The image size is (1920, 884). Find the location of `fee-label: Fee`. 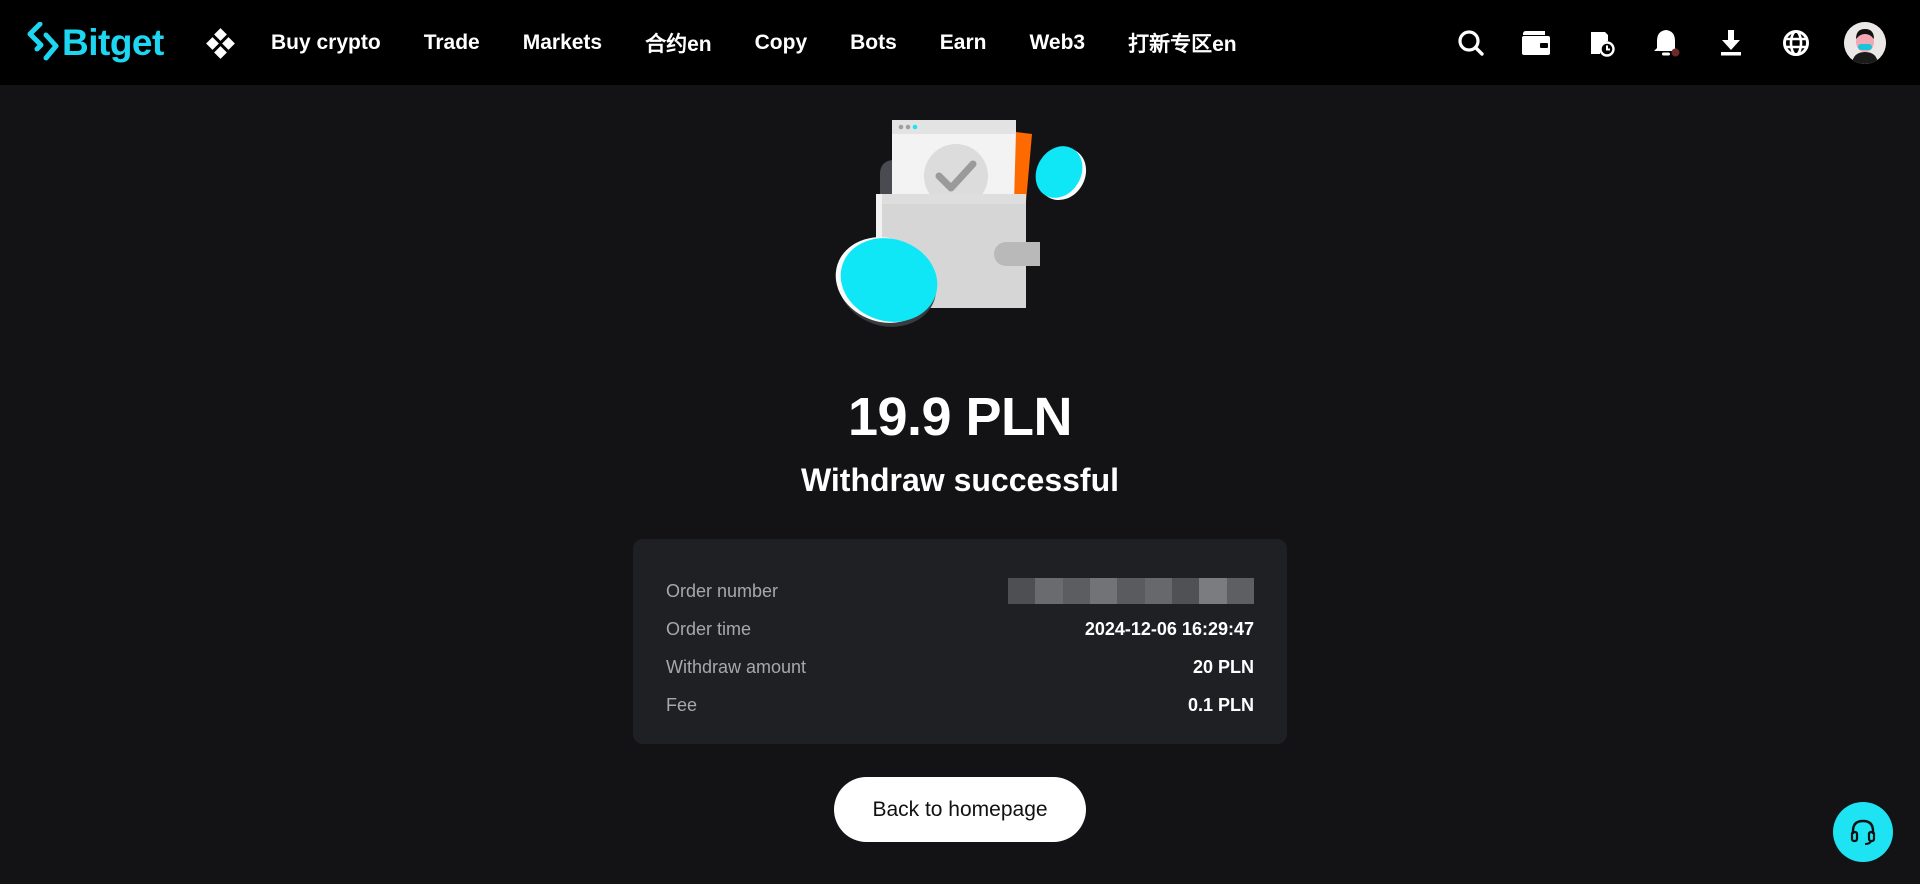

fee-label: Fee is located at coordinates (682, 704).